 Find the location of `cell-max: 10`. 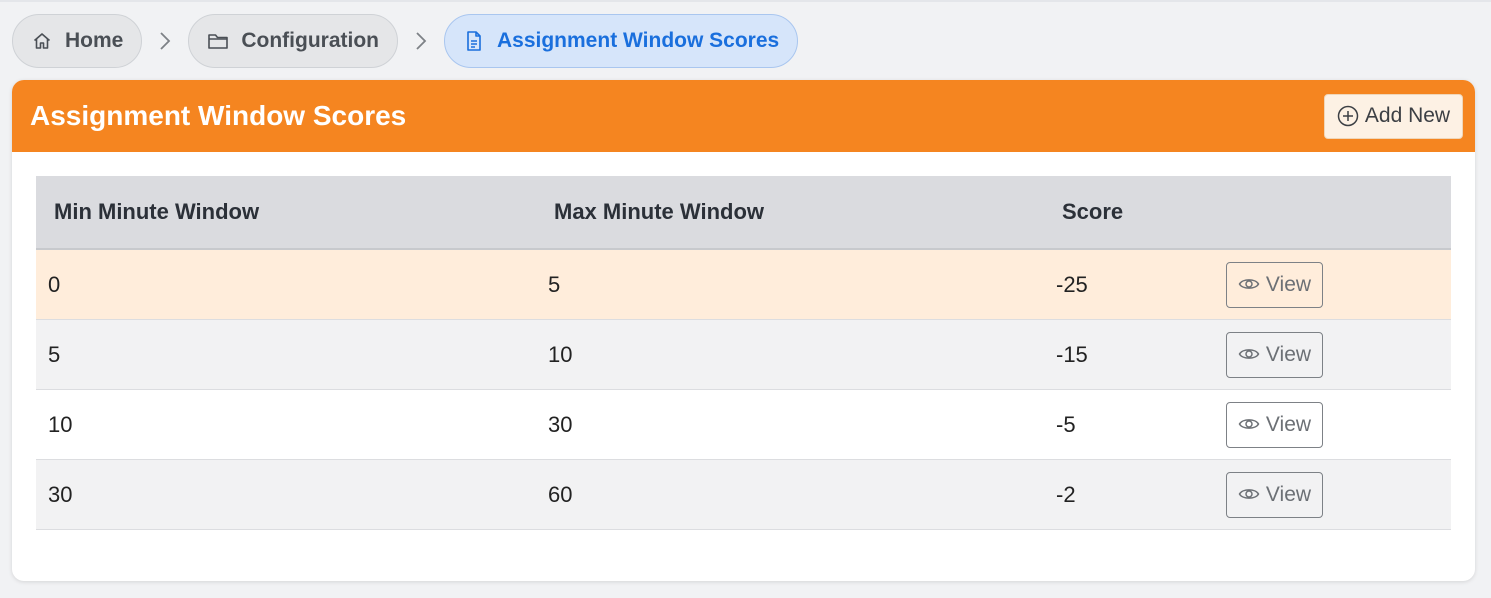

cell-max: 10 is located at coordinates (560, 354).